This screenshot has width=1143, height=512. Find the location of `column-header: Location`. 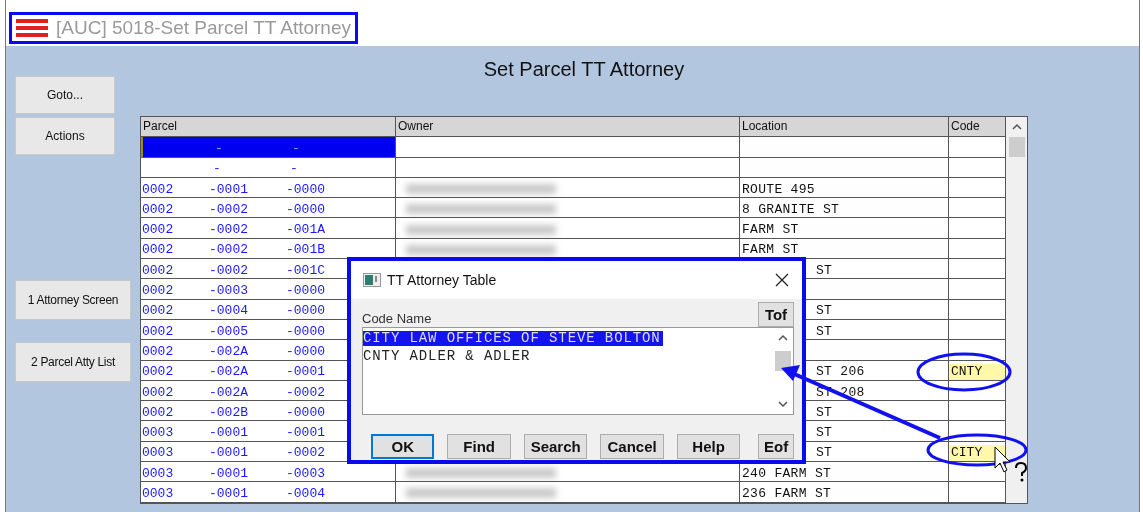

column-header: Location is located at coordinates (844, 127).